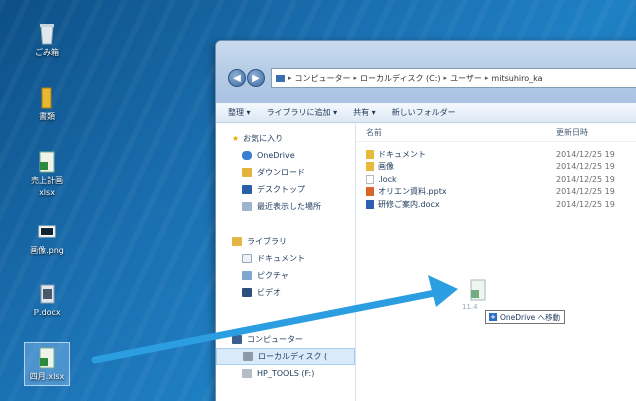  I want to click on column-header-row: 名前 更新日時, so click(496, 133).